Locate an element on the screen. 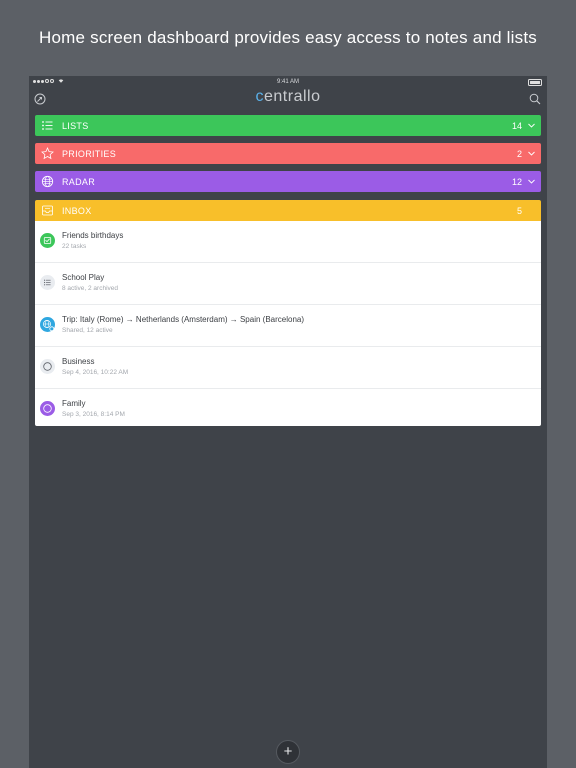 The width and height of the screenshot is (576, 768). category-priorities-count: 2 is located at coordinates (519, 154).